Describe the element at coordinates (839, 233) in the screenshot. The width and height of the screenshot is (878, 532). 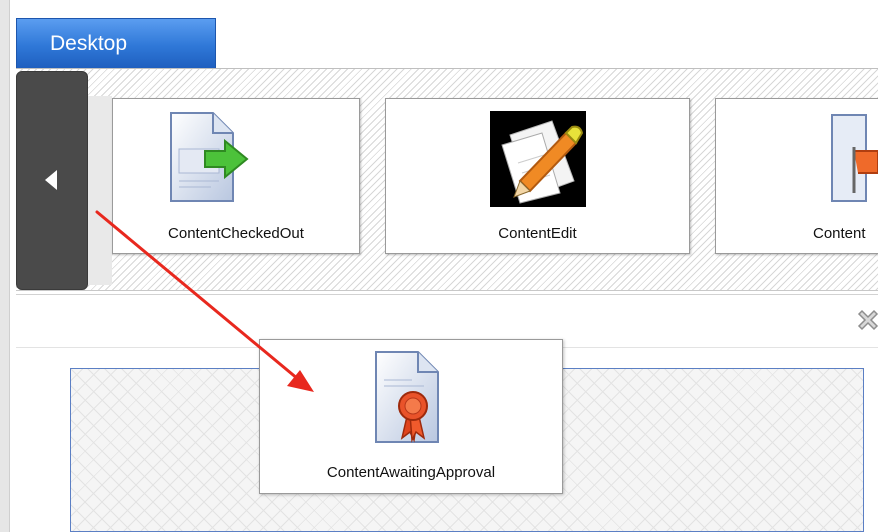
I see `tray-tile-label: Content` at that location.